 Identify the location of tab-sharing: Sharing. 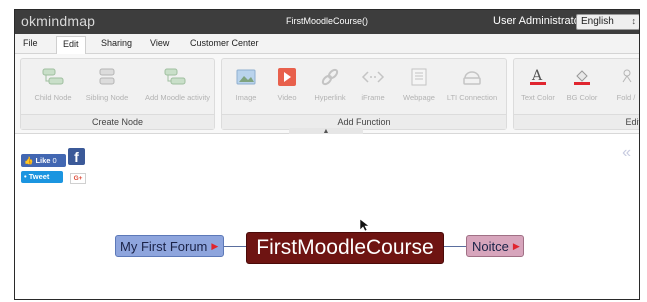
(116, 43).